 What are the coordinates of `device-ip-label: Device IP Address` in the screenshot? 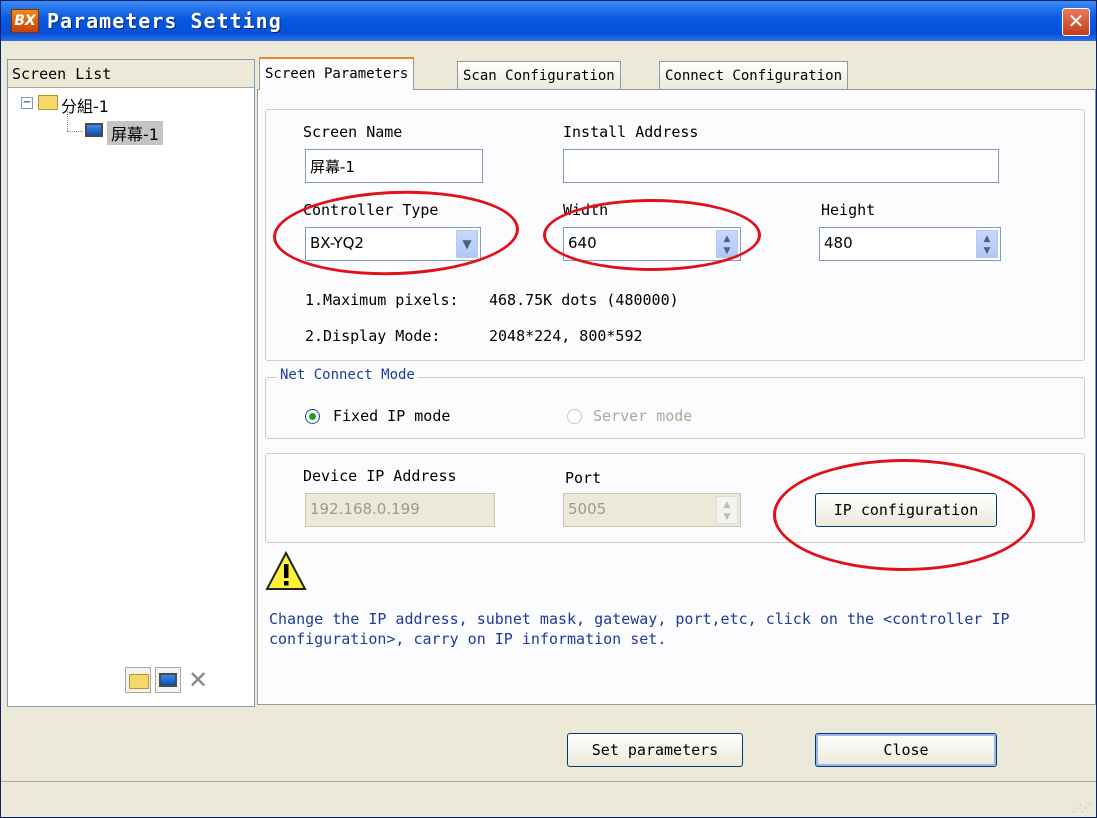 It's located at (380, 476).